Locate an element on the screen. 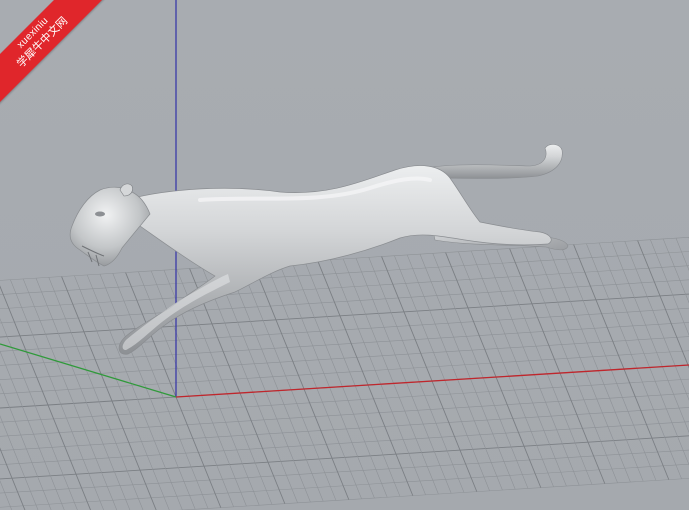 This screenshot has width=689, height=510. cheetah-eye is located at coordinates (100, 214).